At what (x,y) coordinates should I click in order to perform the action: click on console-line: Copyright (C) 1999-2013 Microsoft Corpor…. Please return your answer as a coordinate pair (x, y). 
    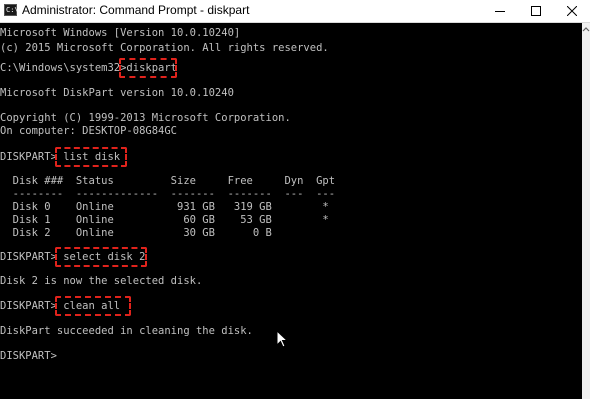
    Looking at the image, I should click on (145, 118).